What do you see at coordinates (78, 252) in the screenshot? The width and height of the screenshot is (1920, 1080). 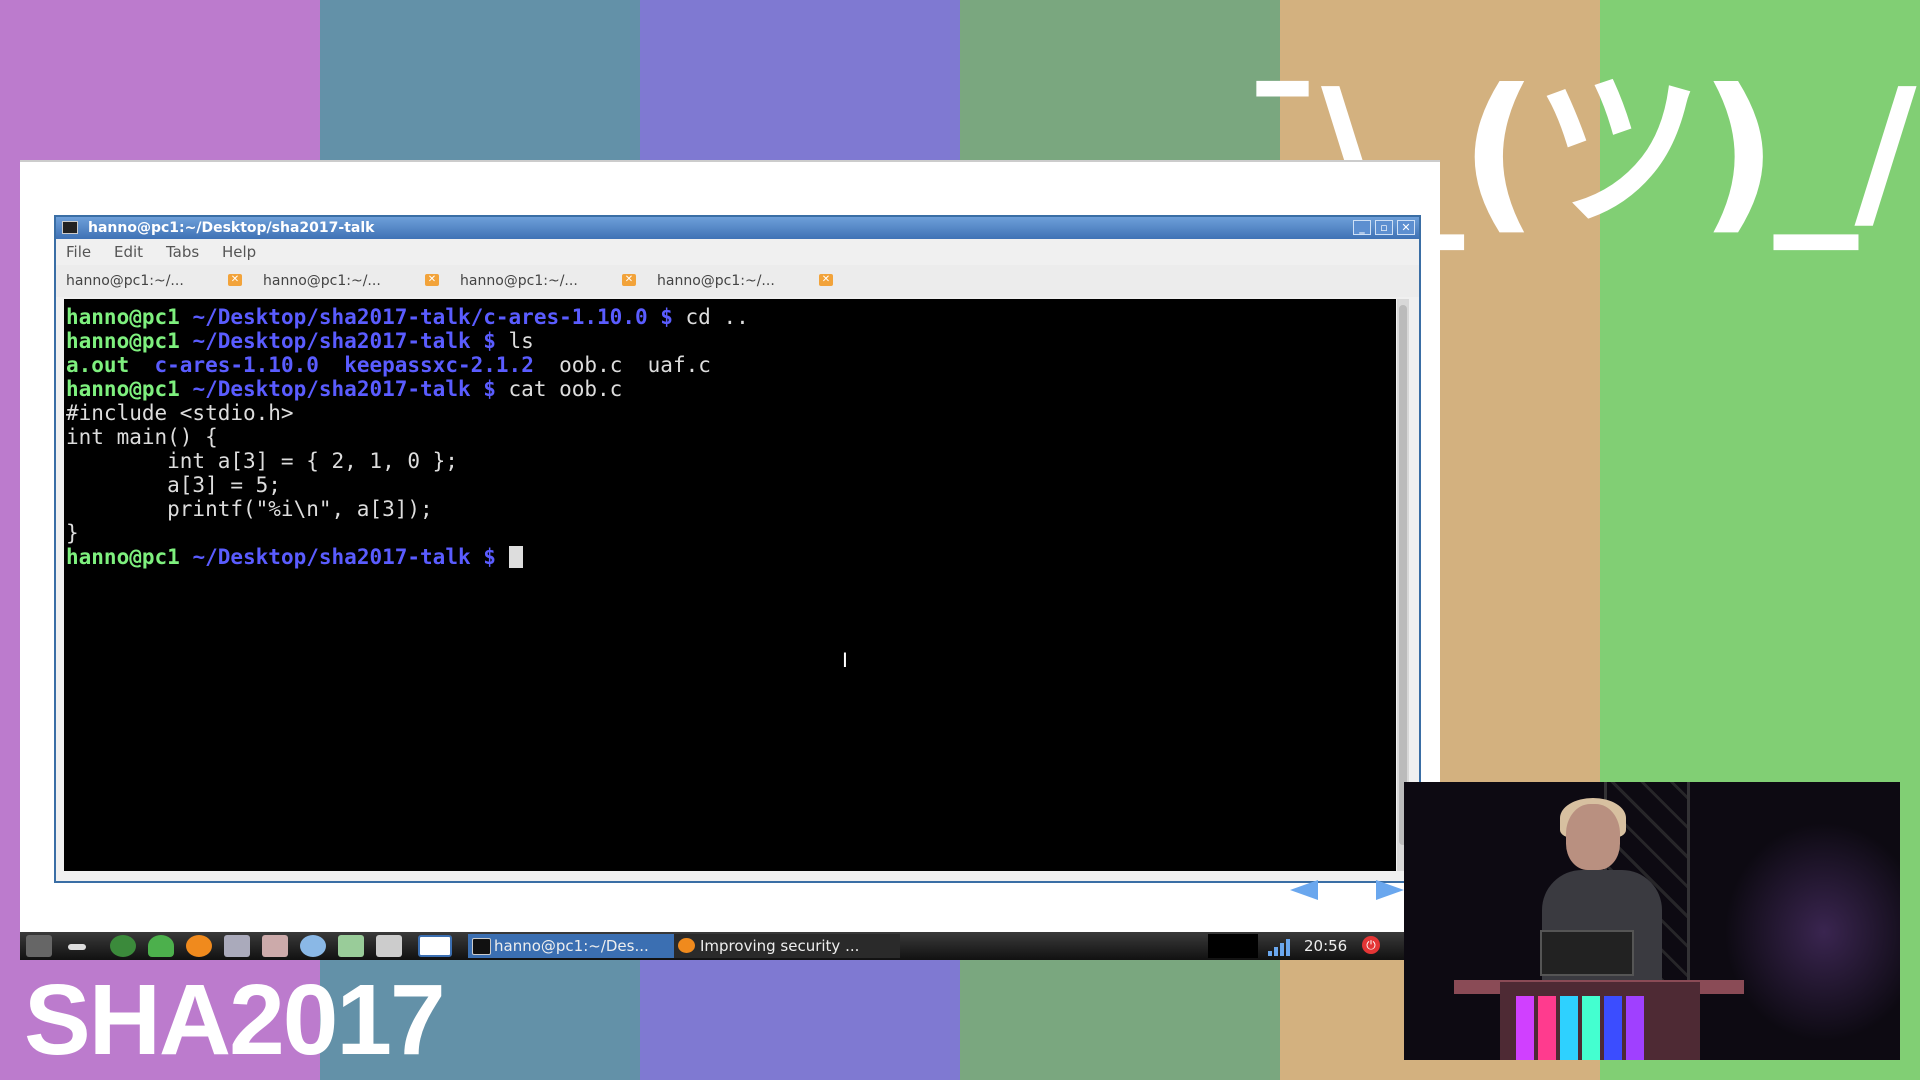 I see `menu-file: File` at bounding box center [78, 252].